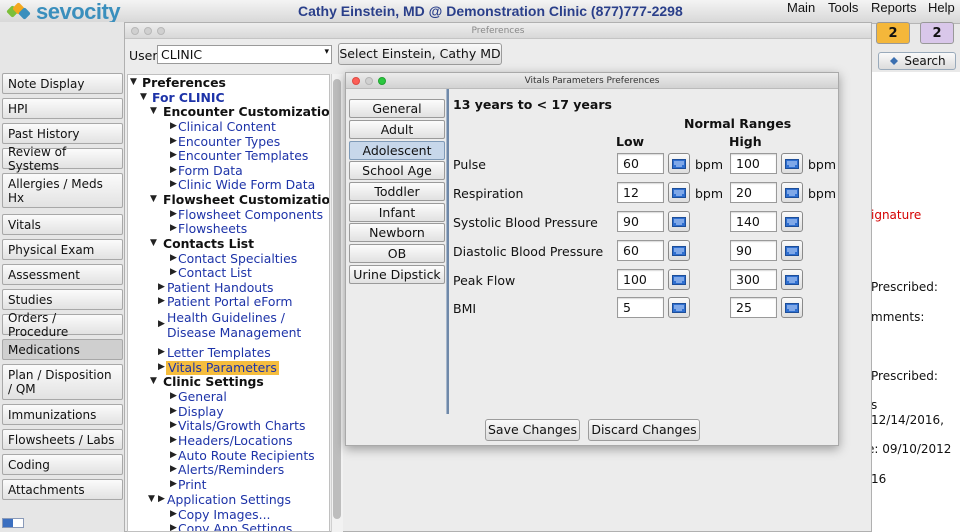 The image size is (960, 532). I want to click on nav-hpi: HPI, so click(62, 108).